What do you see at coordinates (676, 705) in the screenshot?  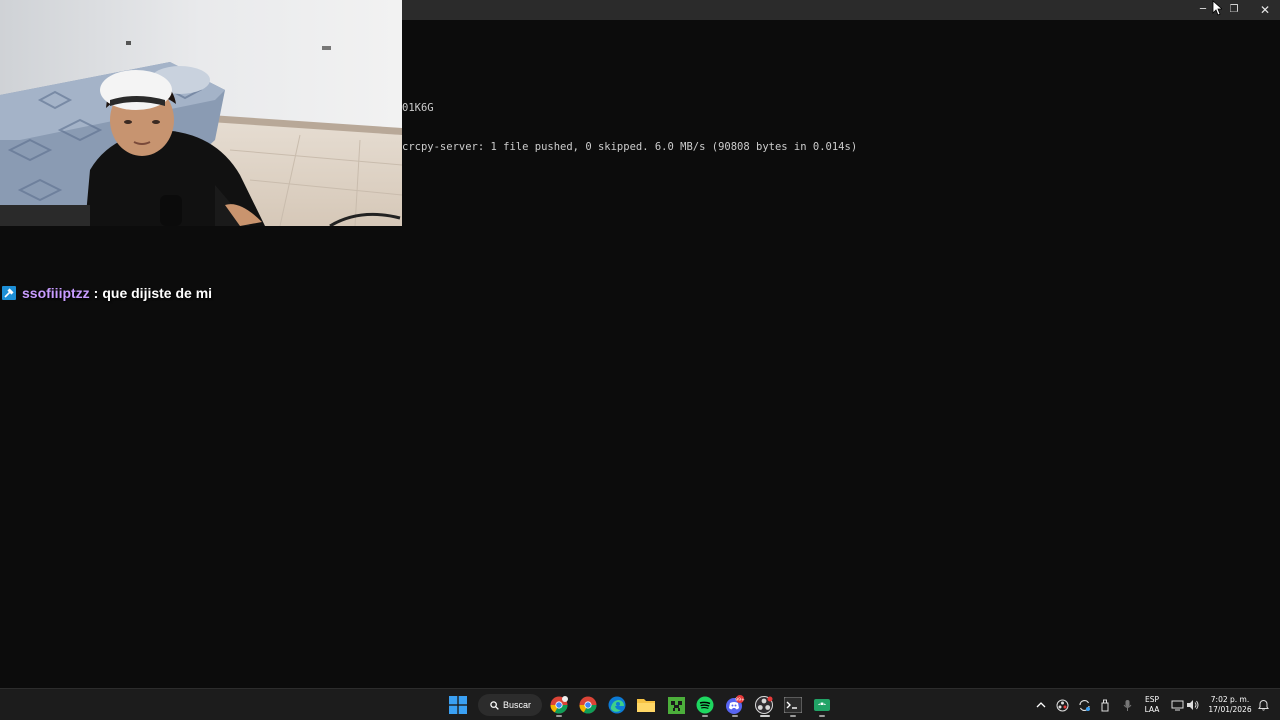 I see `minecraft-icon` at bounding box center [676, 705].